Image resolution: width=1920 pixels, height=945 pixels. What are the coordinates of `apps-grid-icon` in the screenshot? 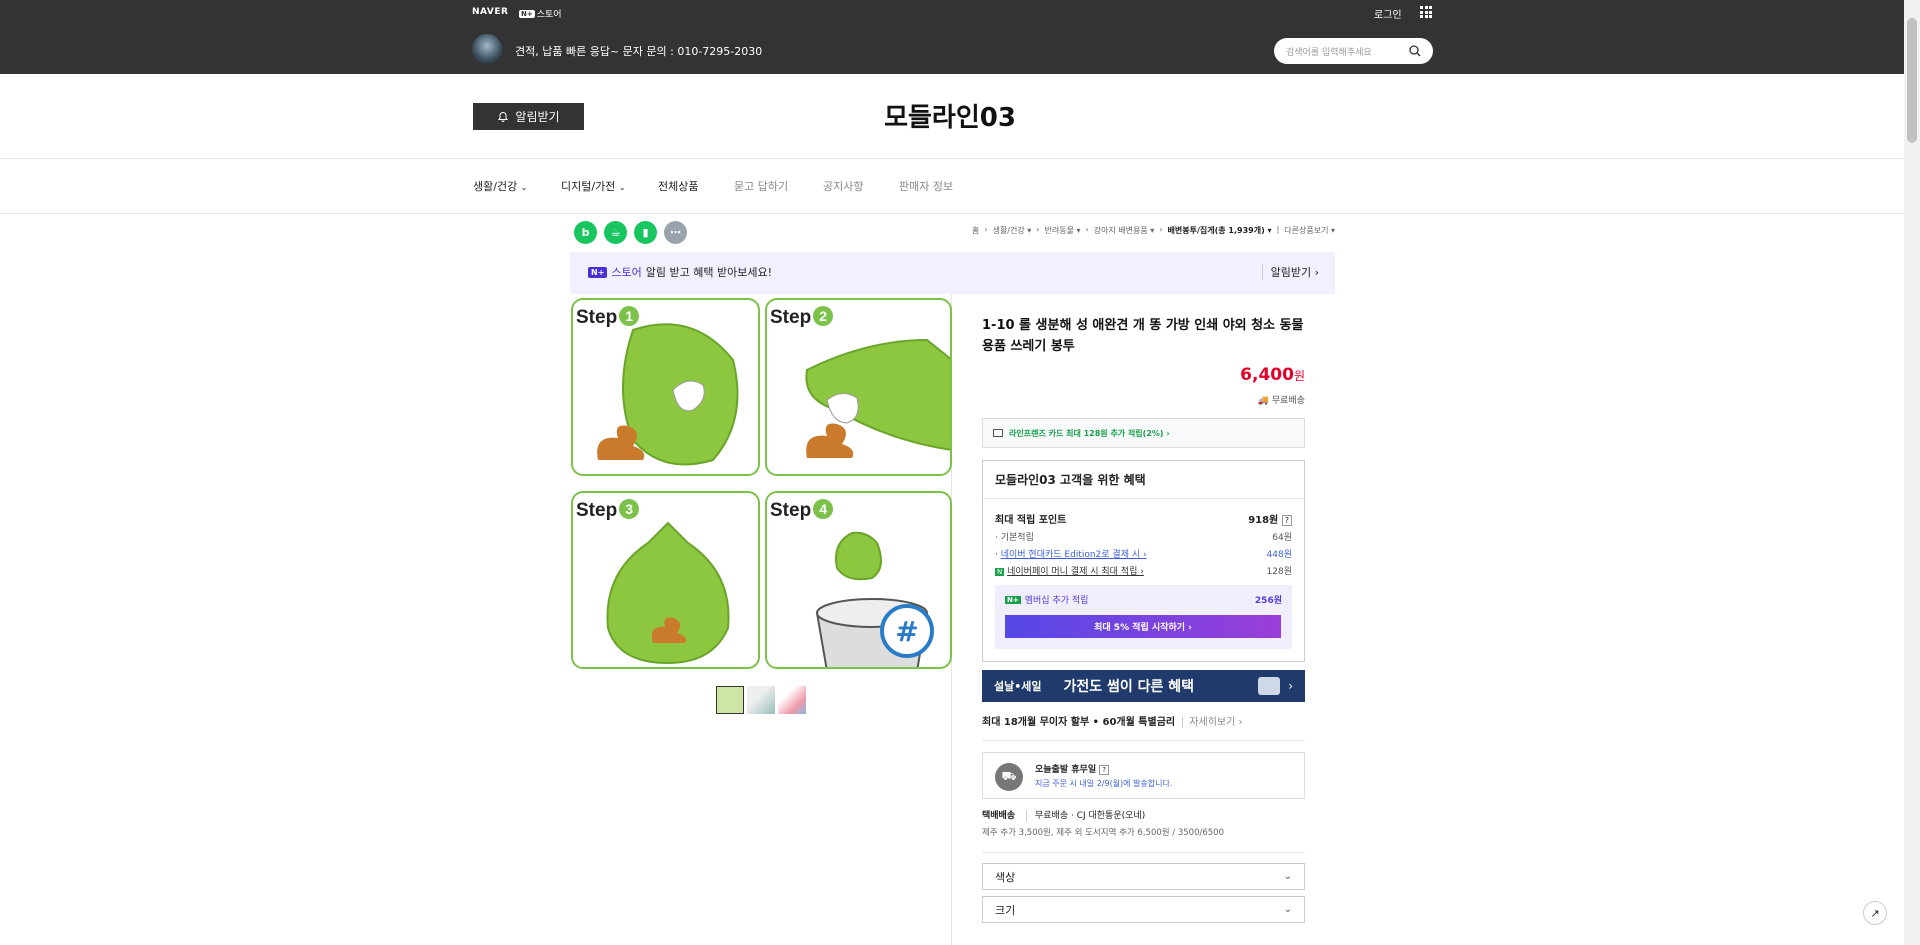 It's located at (1426, 12).